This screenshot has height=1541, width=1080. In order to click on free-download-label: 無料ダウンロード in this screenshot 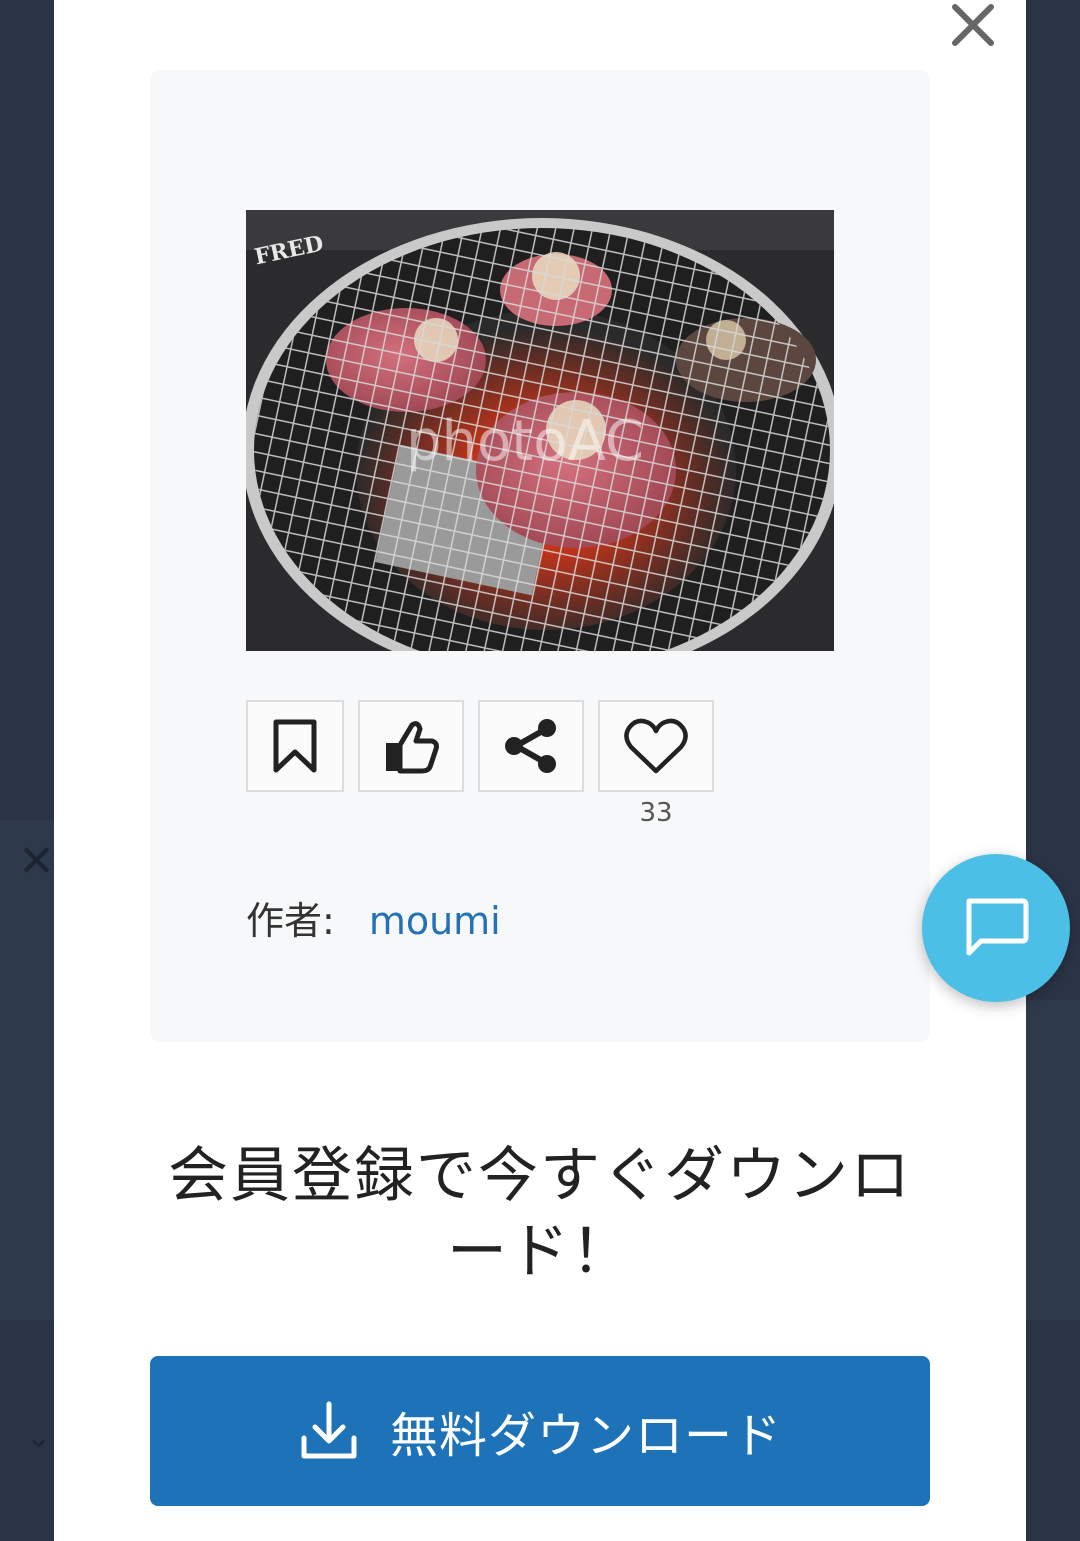, I will do `click(585, 1436)`.